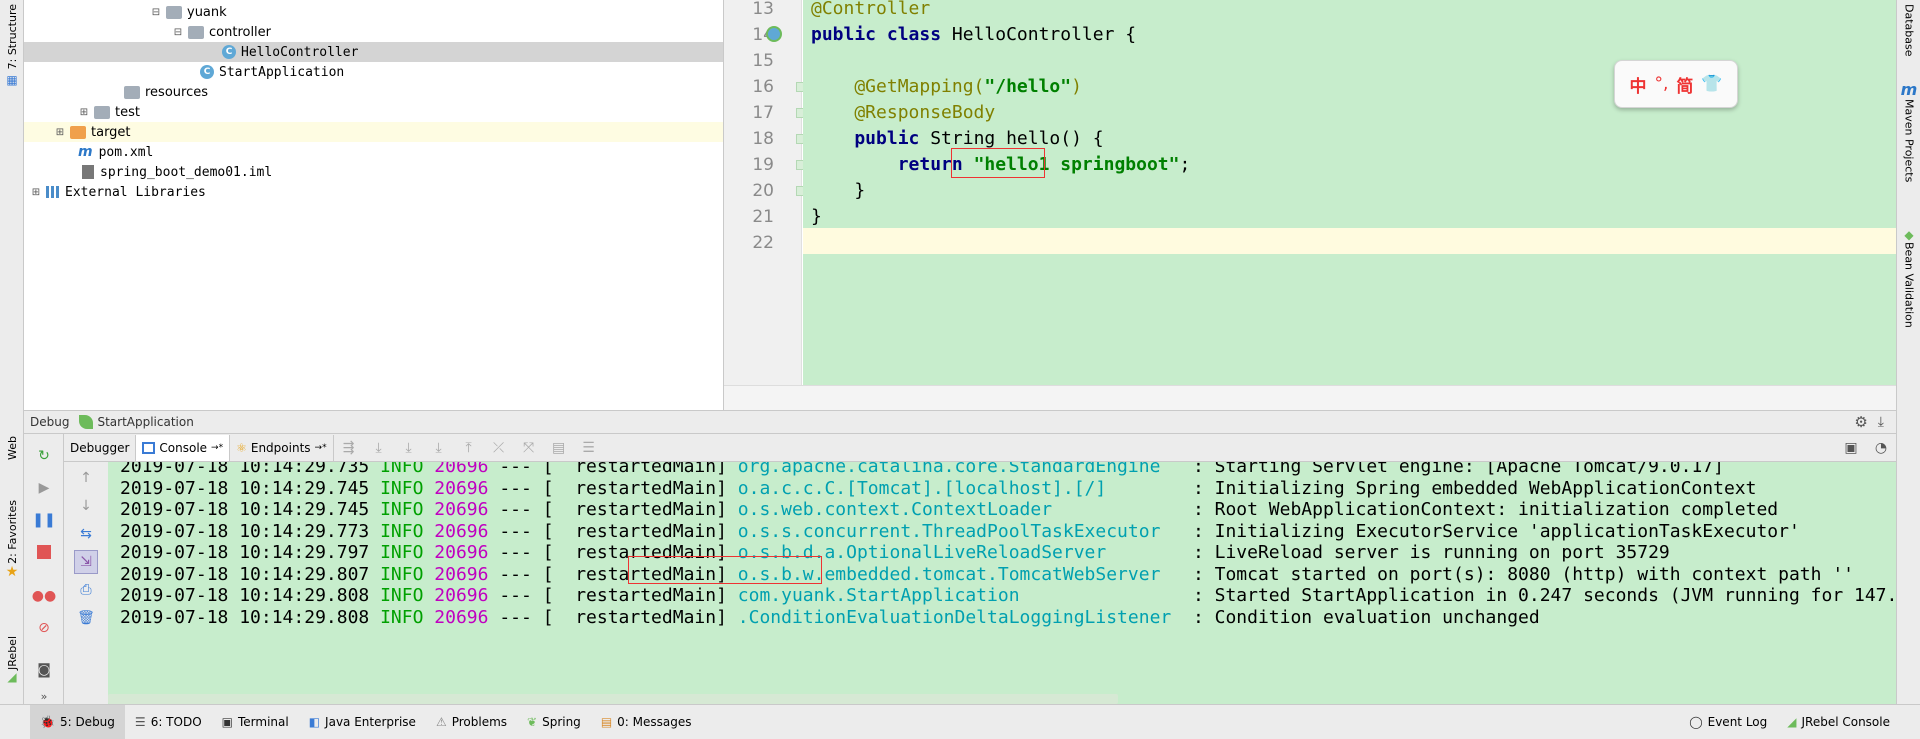 The width and height of the screenshot is (1920, 739). I want to click on tab-0-messages: ▤ 0: Messages, so click(646, 722).